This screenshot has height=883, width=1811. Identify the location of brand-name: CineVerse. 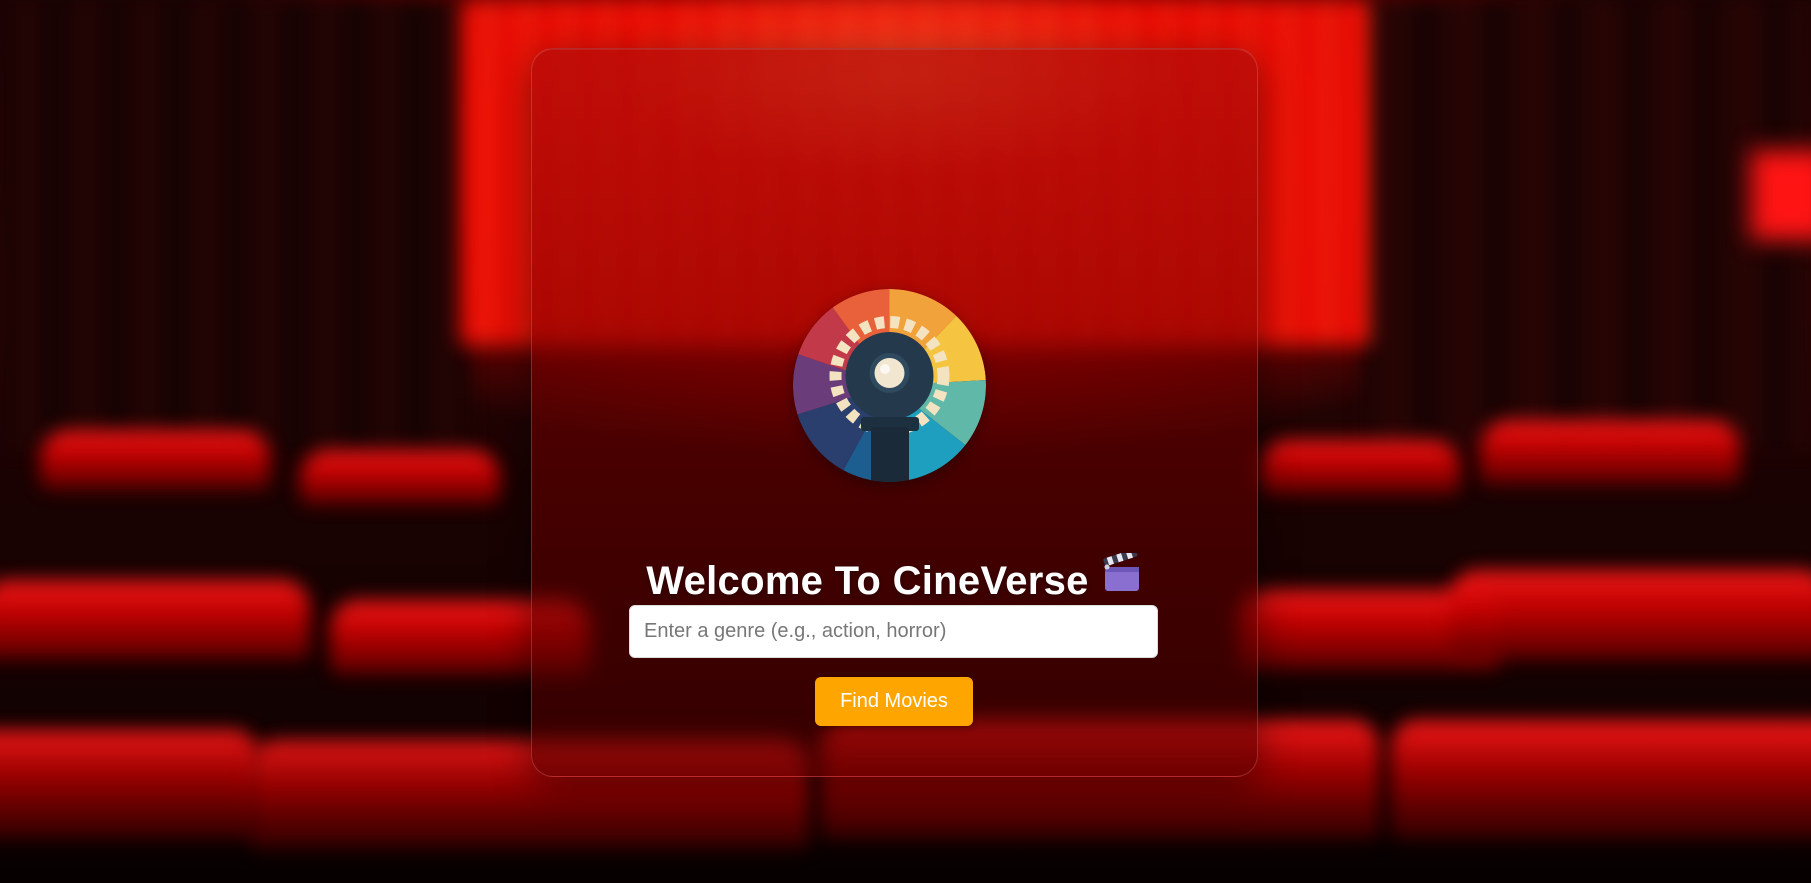
(990, 580).